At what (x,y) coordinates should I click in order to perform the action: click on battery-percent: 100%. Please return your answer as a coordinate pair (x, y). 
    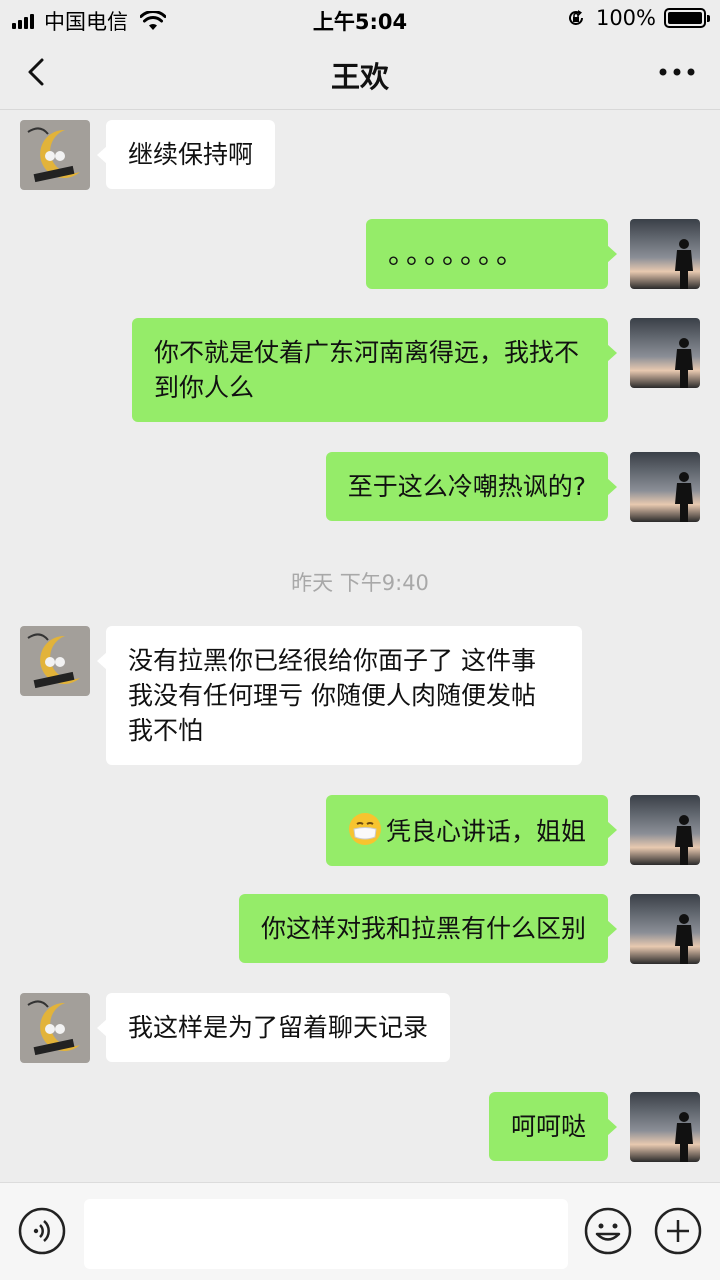
    Looking at the image, I should click on (625, 18).